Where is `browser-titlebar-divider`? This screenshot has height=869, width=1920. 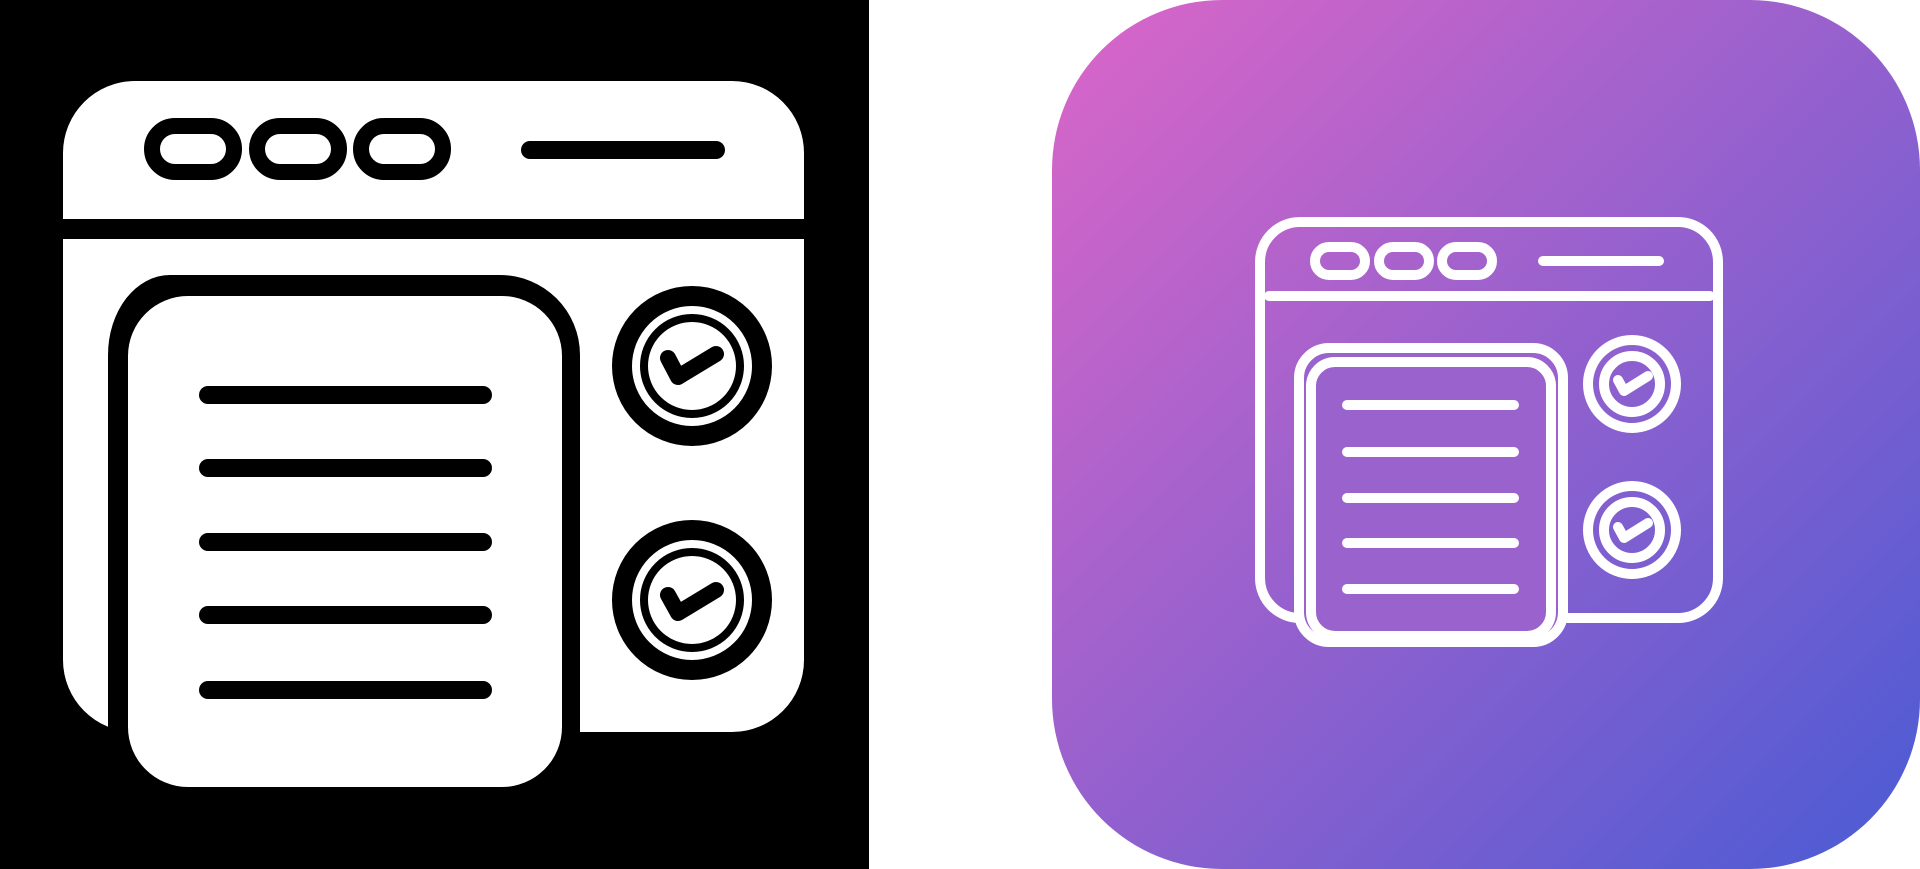
browser-titlebar-divider is located at coordinates (433, 229).